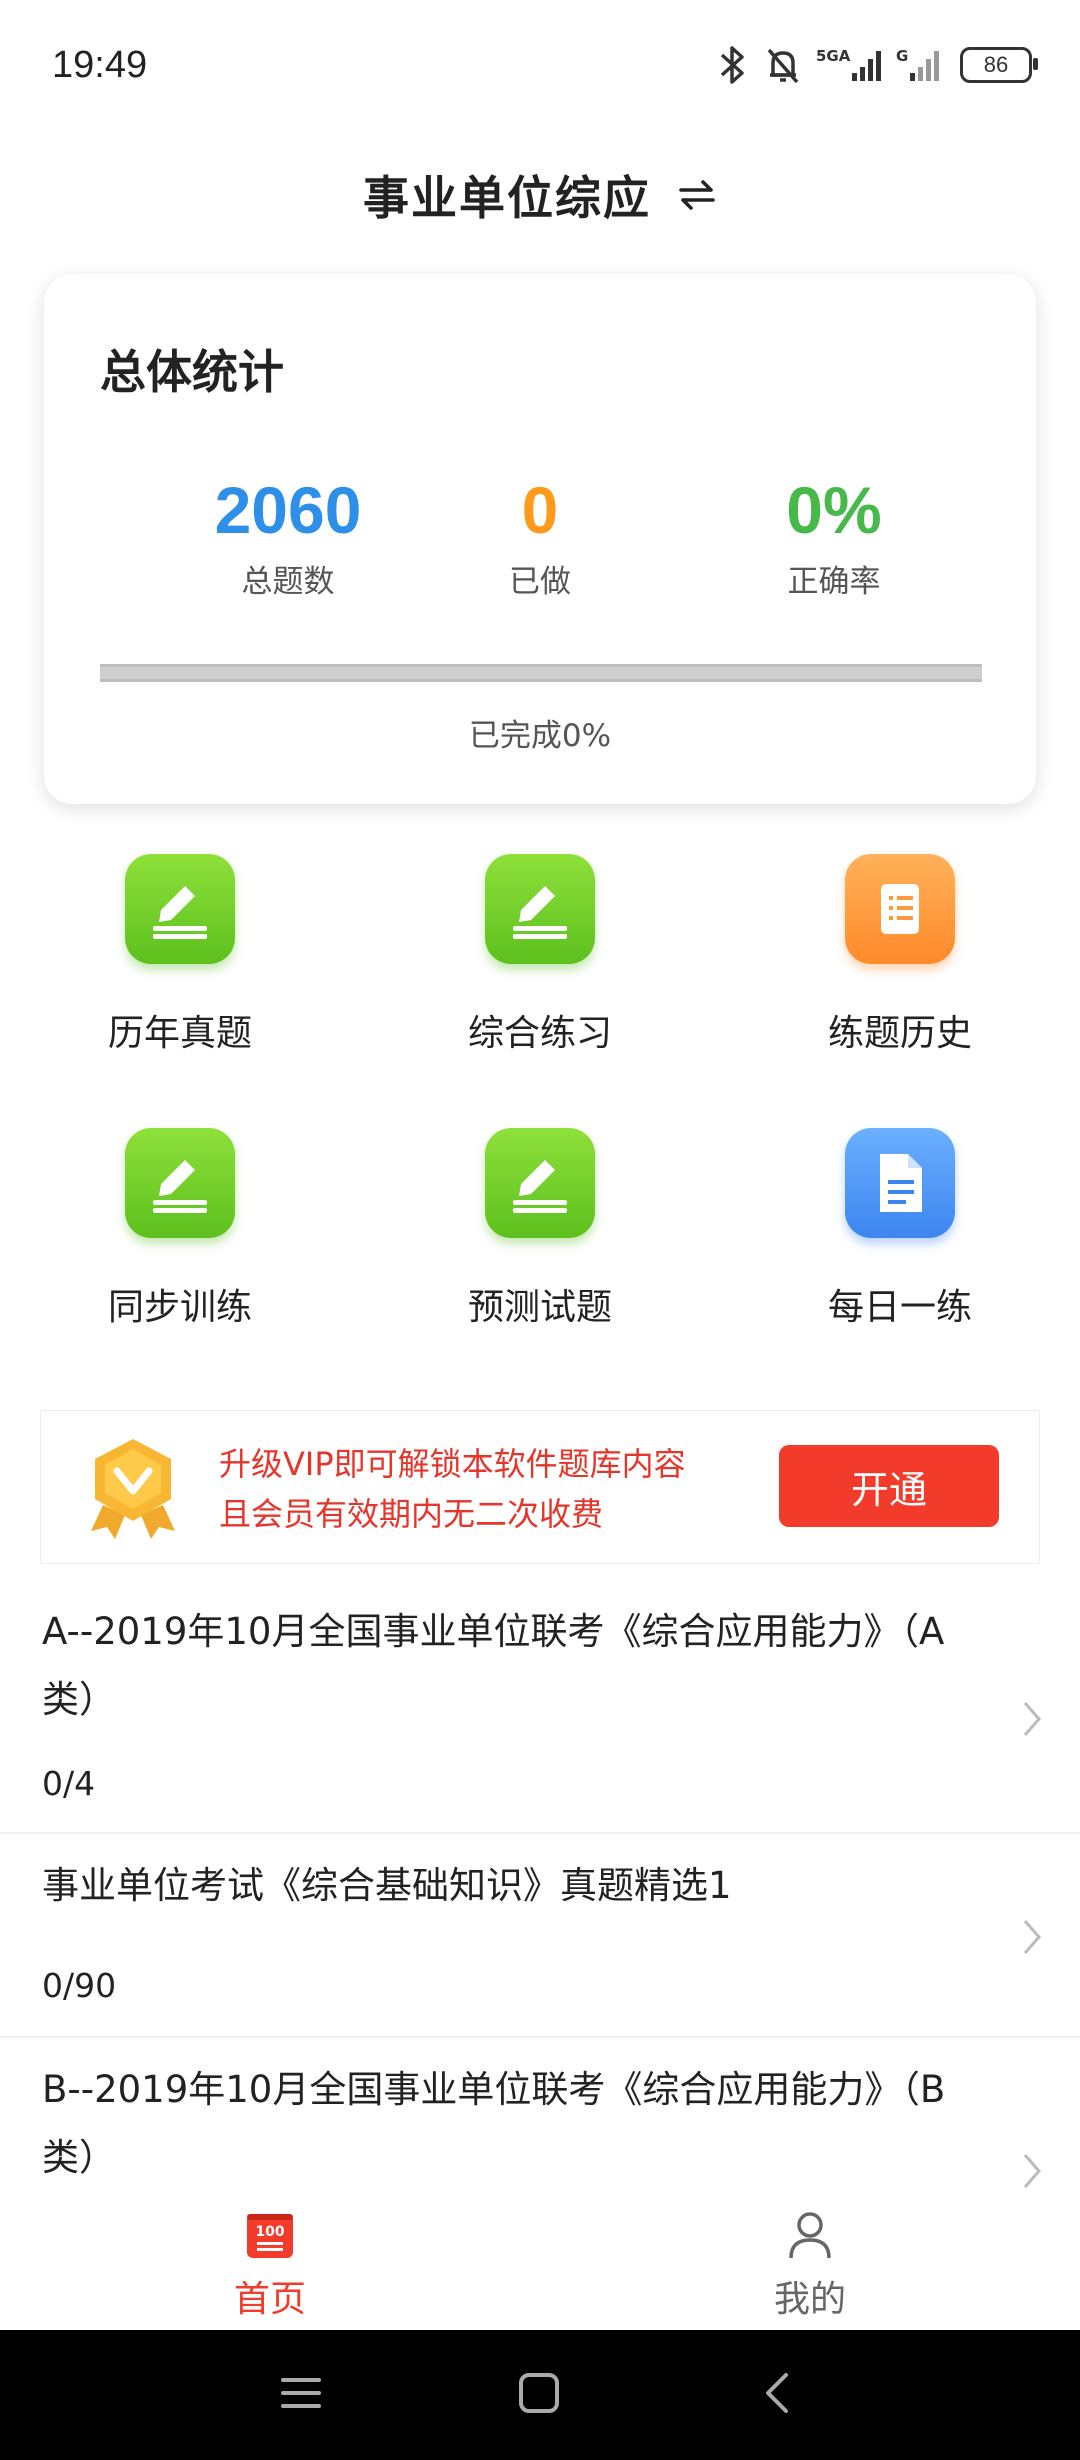 This screenshot has height=2460, width=1080. I want to click on stat-done: 0 已做, so click(540, 535).